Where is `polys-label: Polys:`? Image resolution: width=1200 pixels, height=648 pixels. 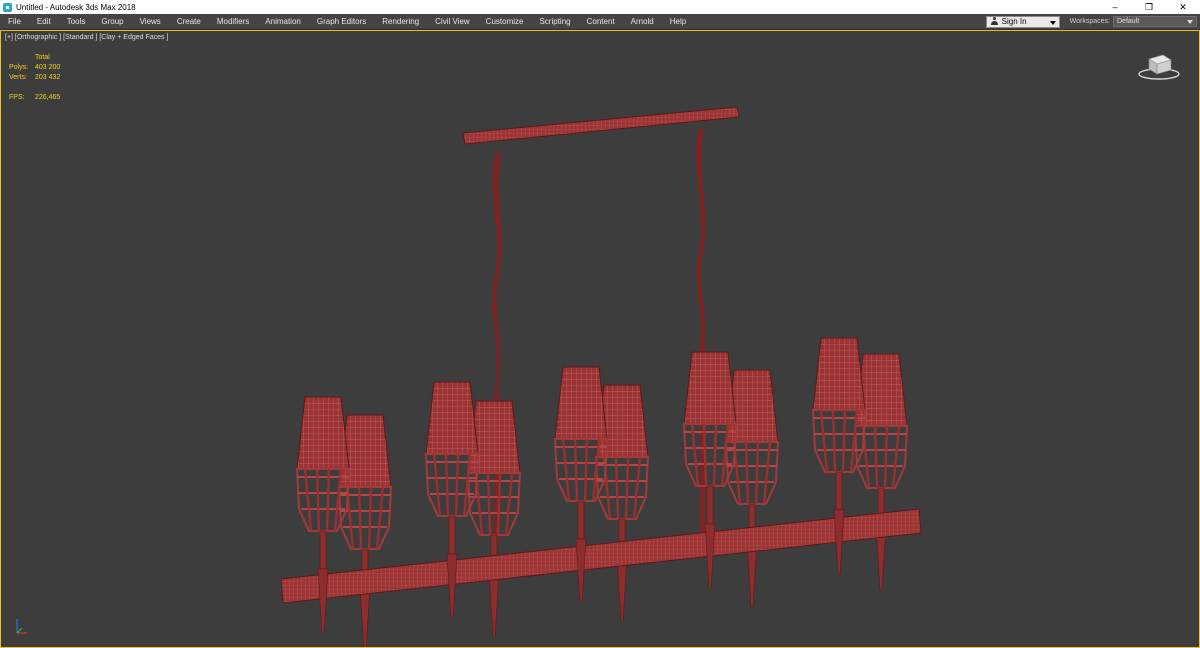
polys-label: Polys: is located at coordinates (19, 67).